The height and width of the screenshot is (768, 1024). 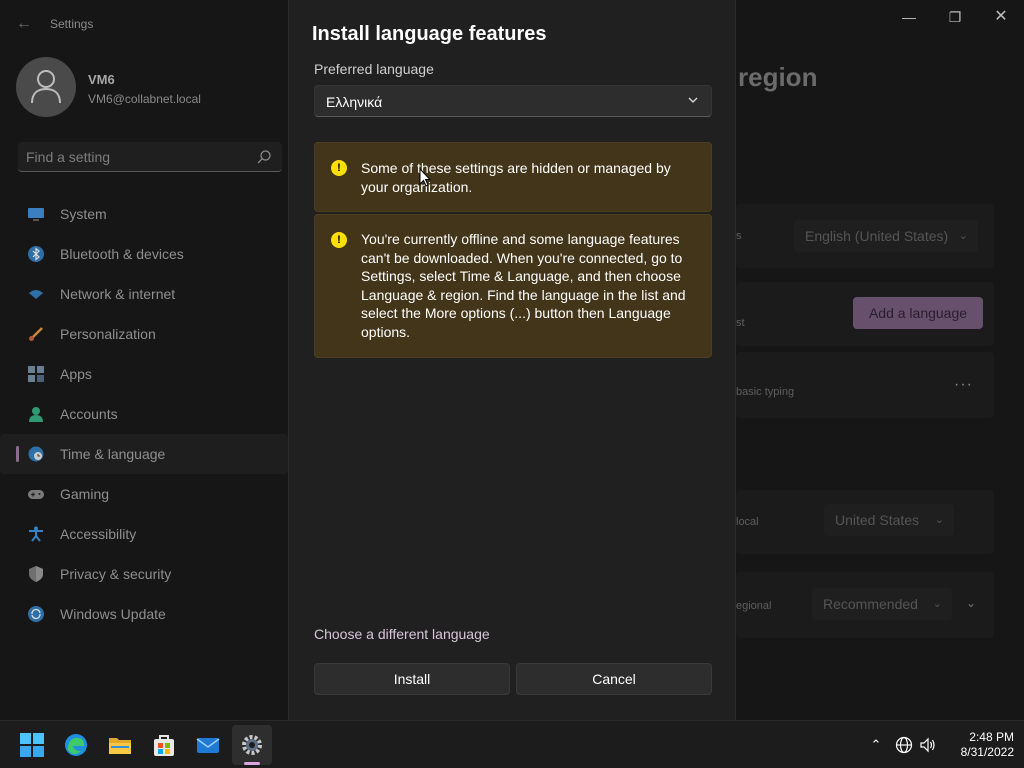 What do you see at coordinates (36, 254) in the screenshot?
I see `bluetooth-icon` at bounding box center [36, 254].